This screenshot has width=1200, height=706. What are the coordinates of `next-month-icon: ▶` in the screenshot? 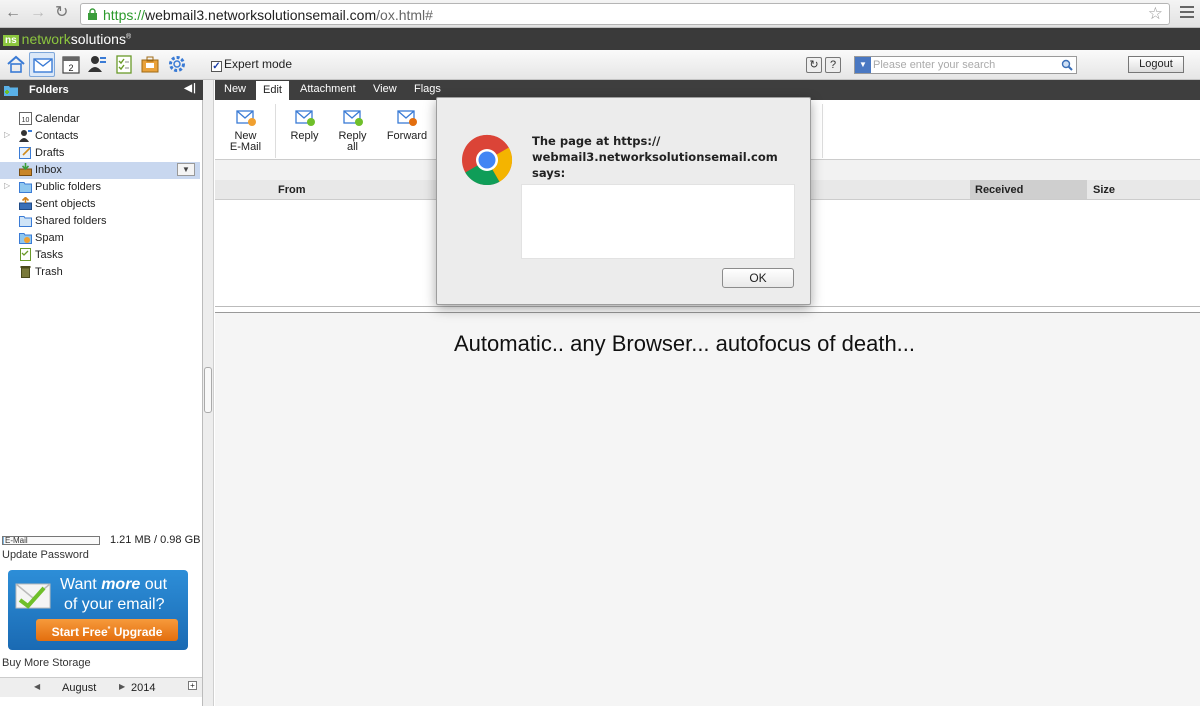 It's located at (122, 686).